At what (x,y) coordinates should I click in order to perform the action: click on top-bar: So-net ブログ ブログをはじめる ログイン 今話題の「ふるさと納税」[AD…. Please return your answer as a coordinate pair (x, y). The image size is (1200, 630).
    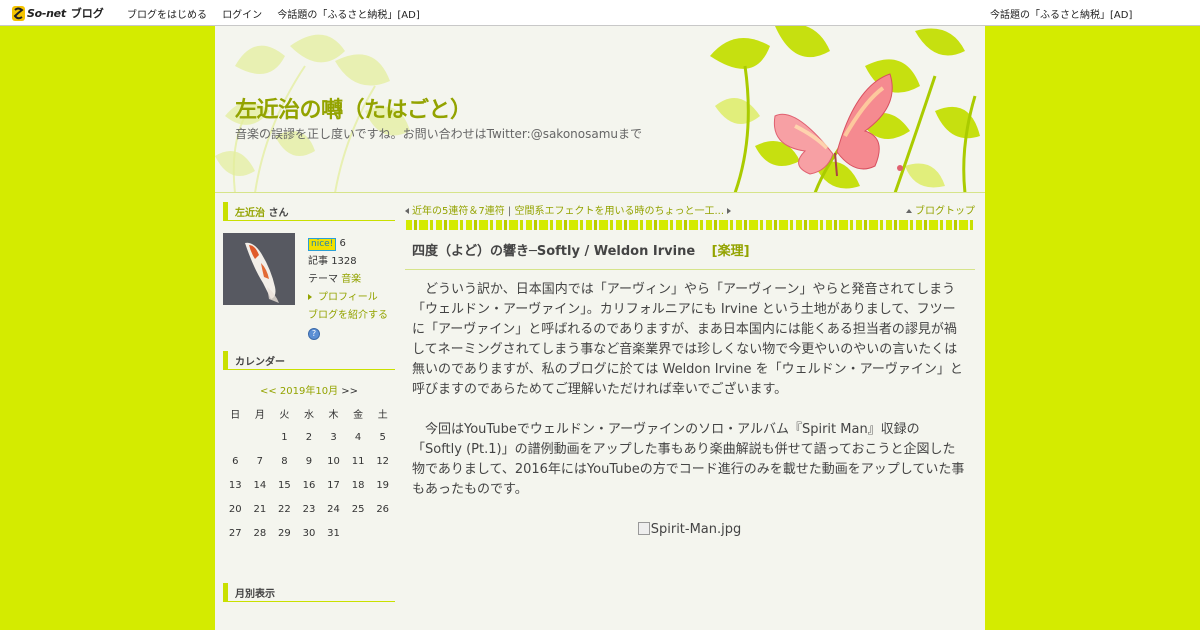
    Looking at the image, I should click on (600, 13).